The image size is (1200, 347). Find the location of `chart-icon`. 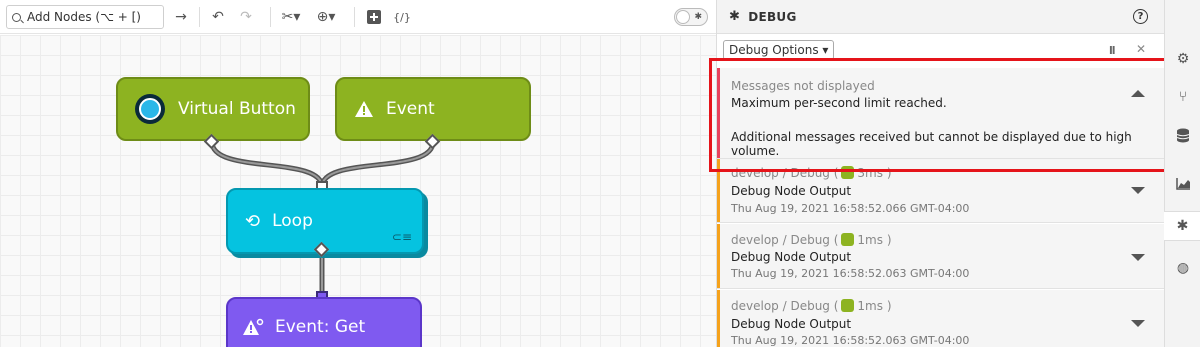

chart-icon is located at coordinates (1182, 183).